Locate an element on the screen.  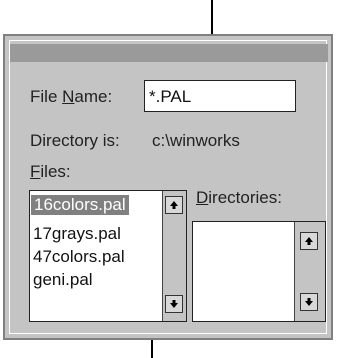
directories-scrollbar is located at coordinates (309, 271).